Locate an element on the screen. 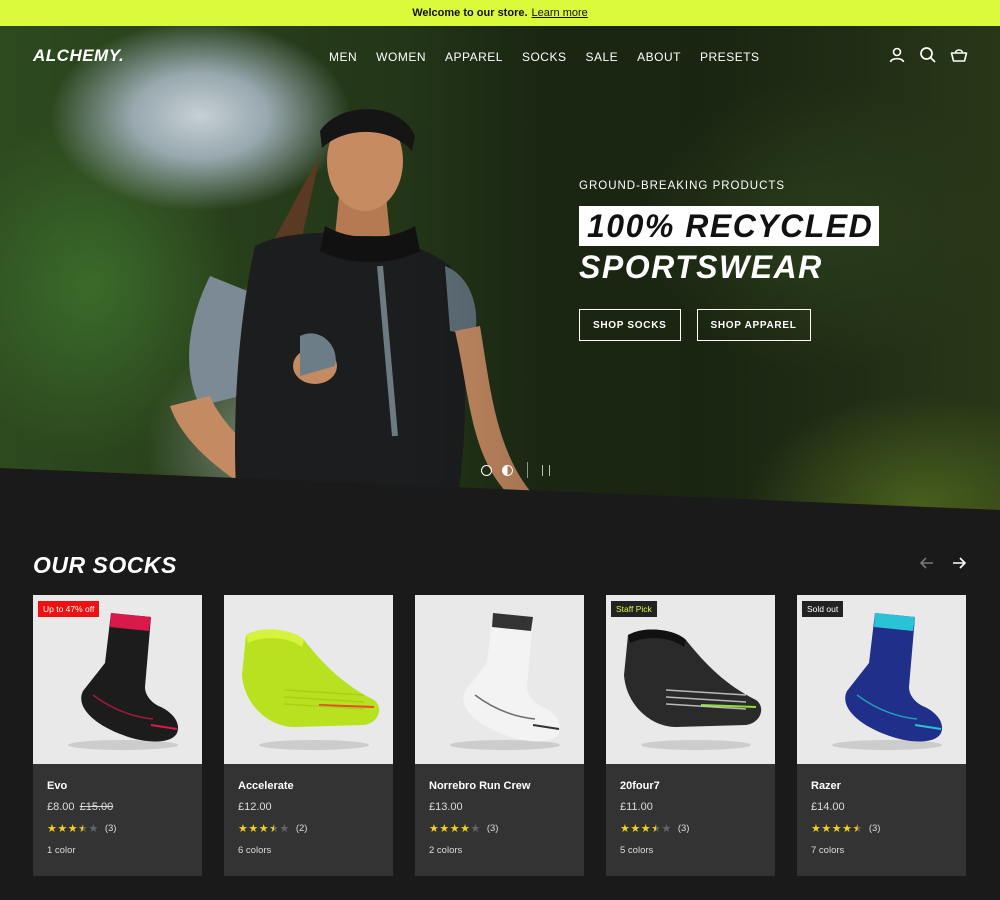  product-price: £11.00 is located at coordinates (636, 807).